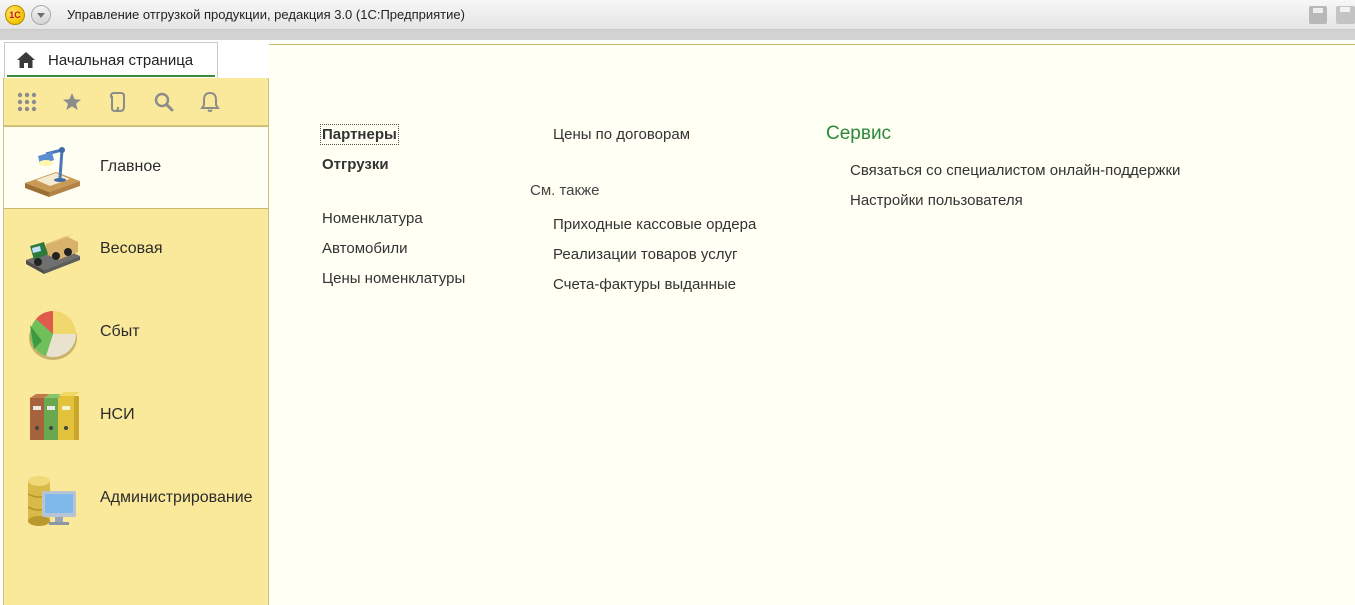 This screenshot has width=1355, height=605. What do you see at coordinates (27, 102) in the screenshot?
I see `apps-grid-icon` at bounding box center [27, 102].